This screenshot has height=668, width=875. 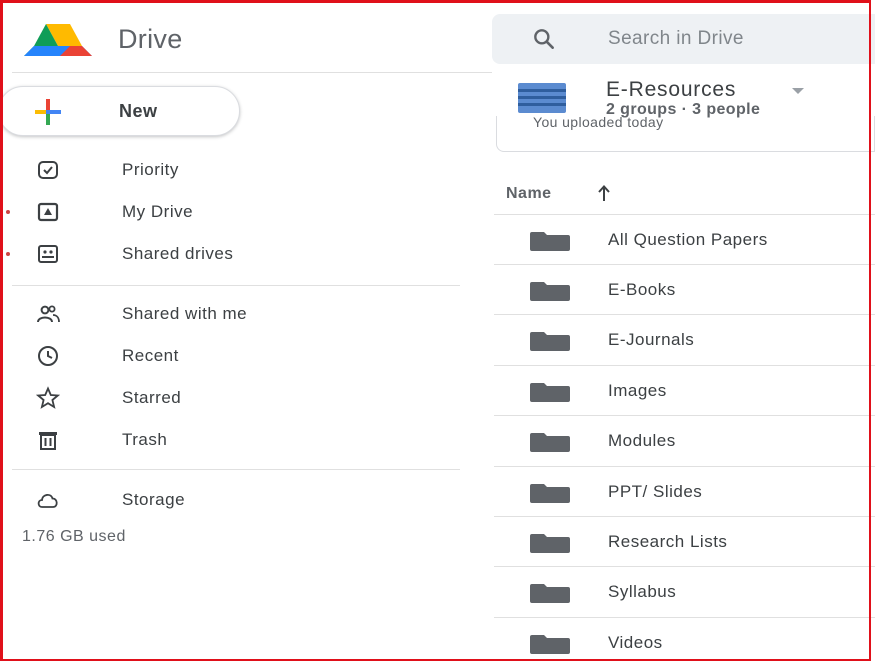 I want to click on sidebar-item-label: Storage, so click(x=154, y=499).